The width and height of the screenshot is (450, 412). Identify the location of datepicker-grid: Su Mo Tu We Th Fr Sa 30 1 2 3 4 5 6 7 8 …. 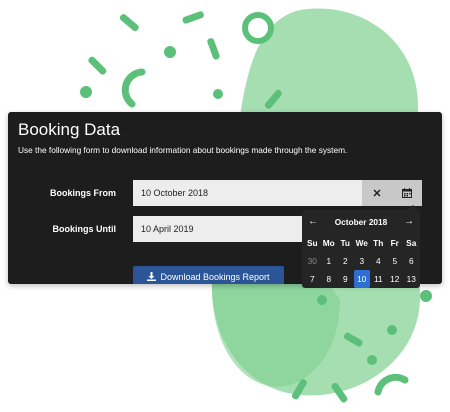
(362, 261).